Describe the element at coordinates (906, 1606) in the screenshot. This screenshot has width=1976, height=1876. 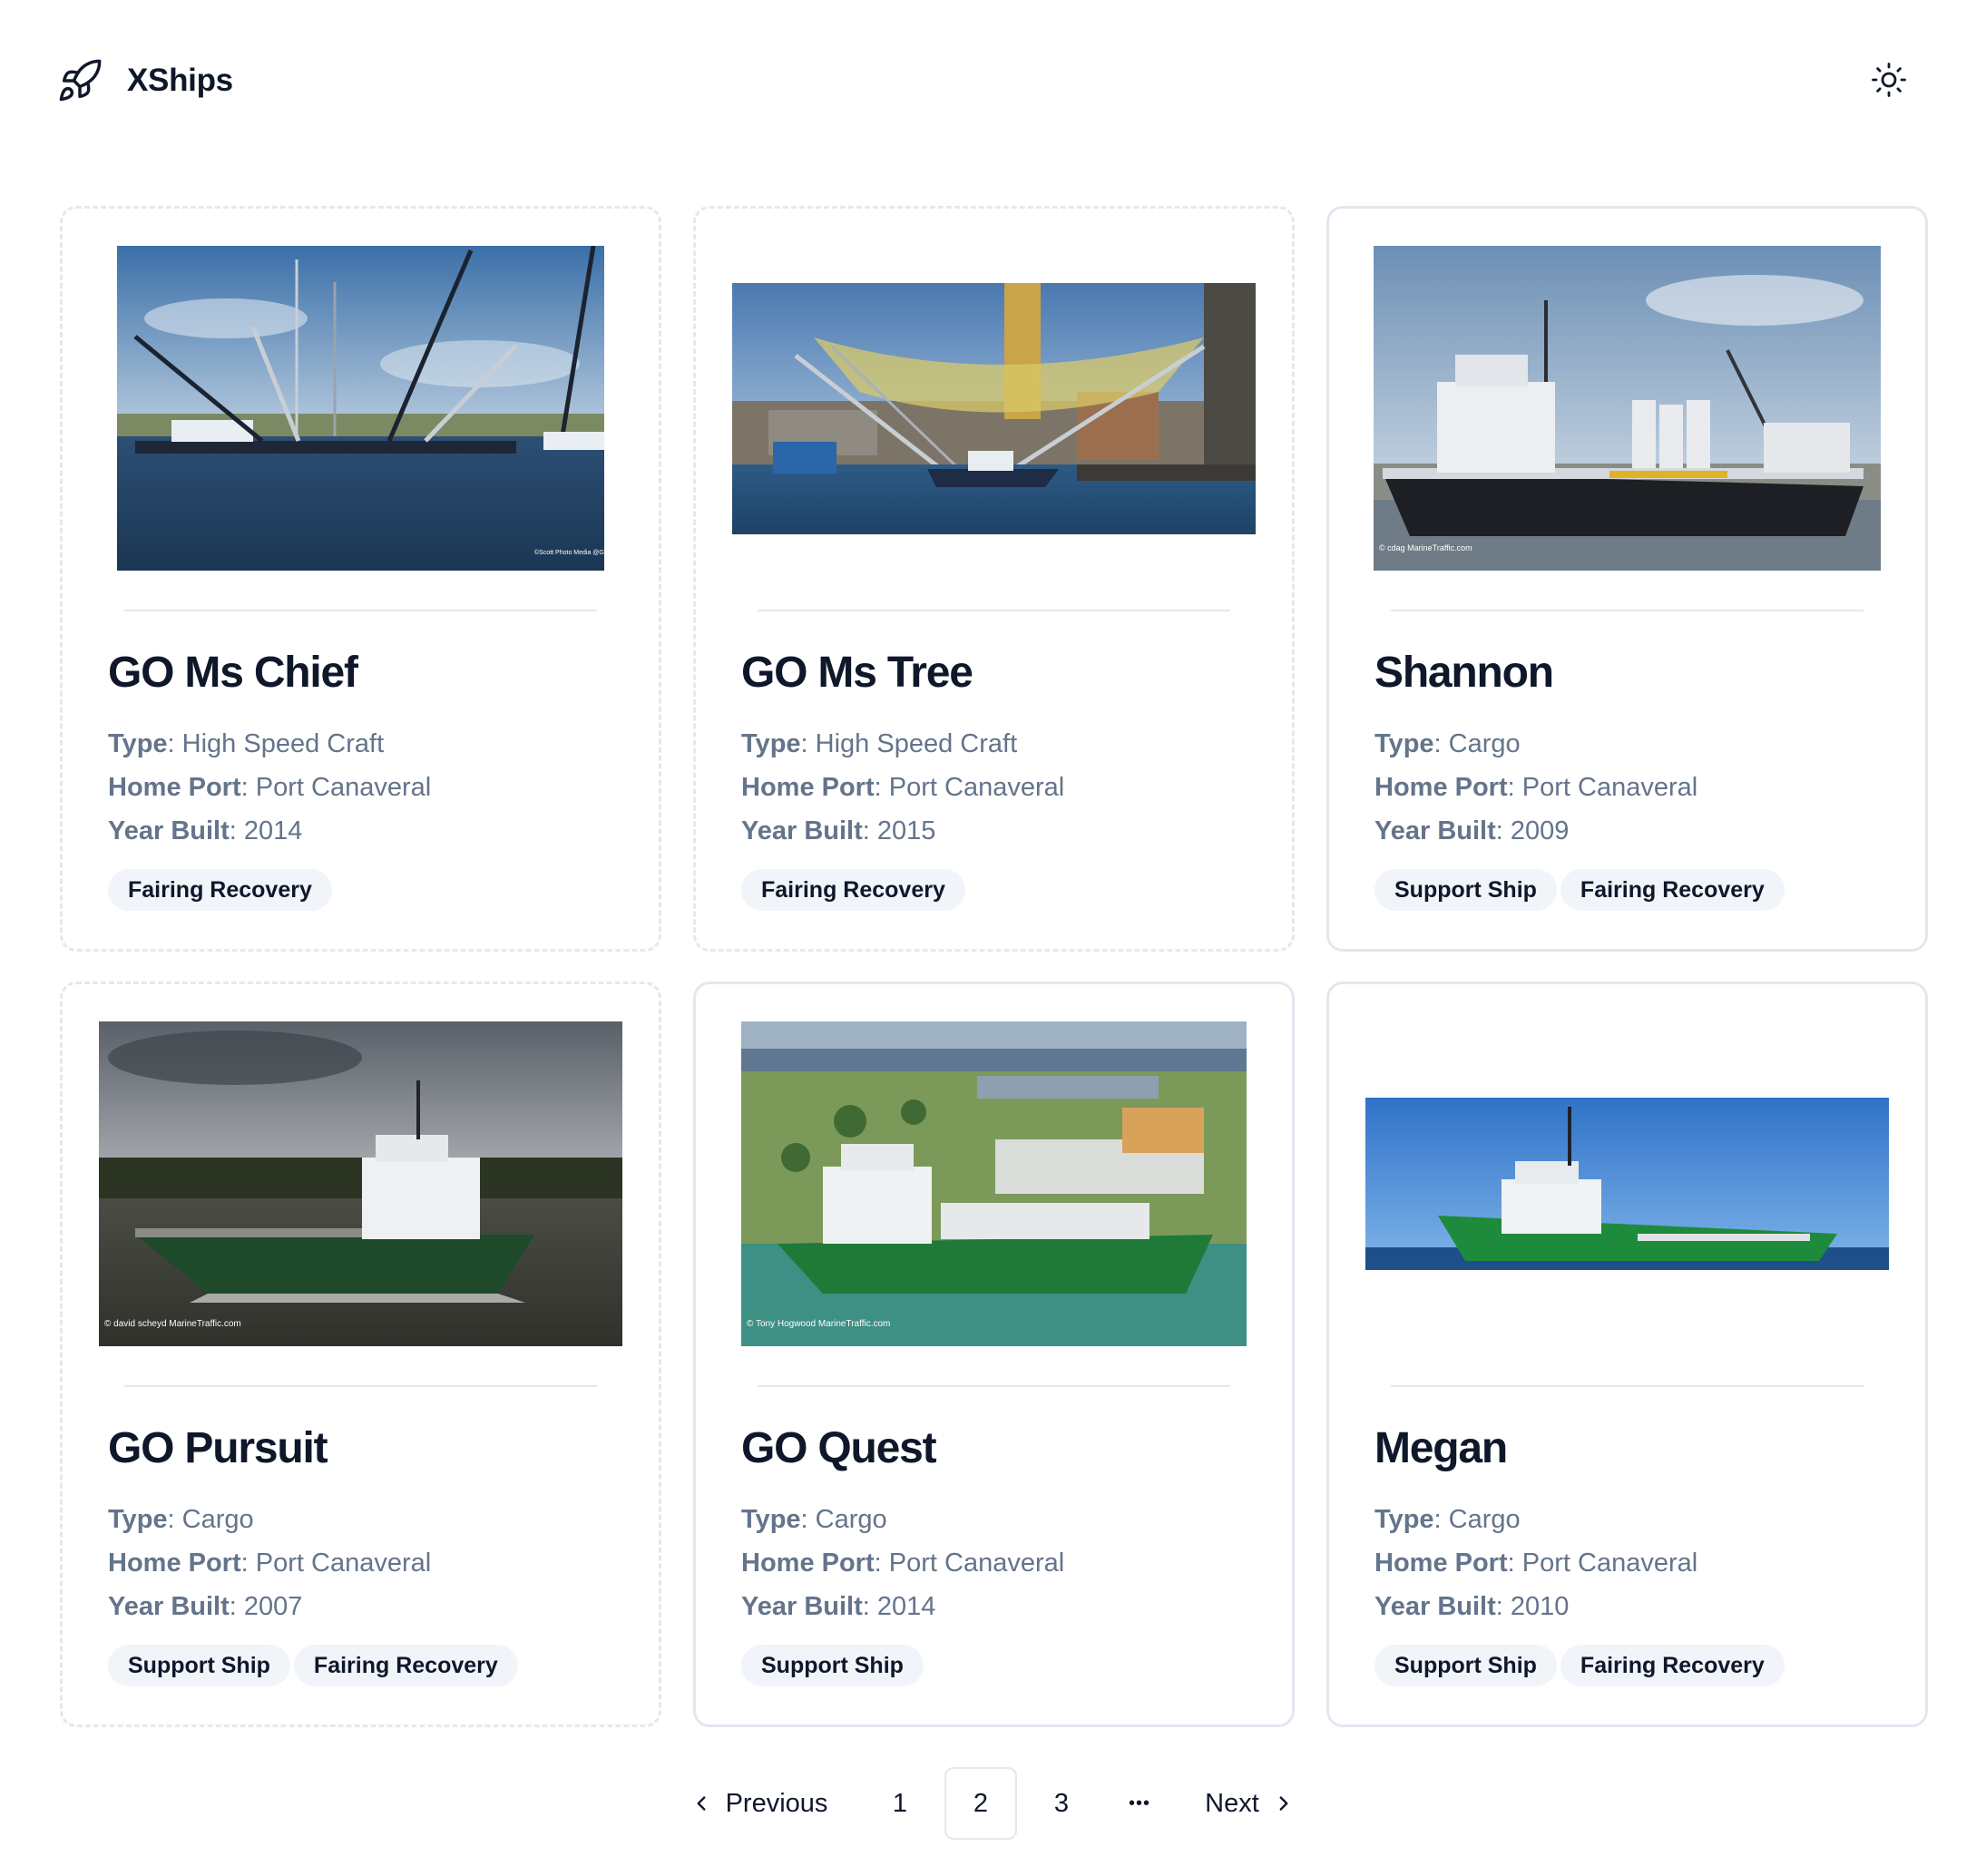
I see `year-built-value: 2014` at that location.